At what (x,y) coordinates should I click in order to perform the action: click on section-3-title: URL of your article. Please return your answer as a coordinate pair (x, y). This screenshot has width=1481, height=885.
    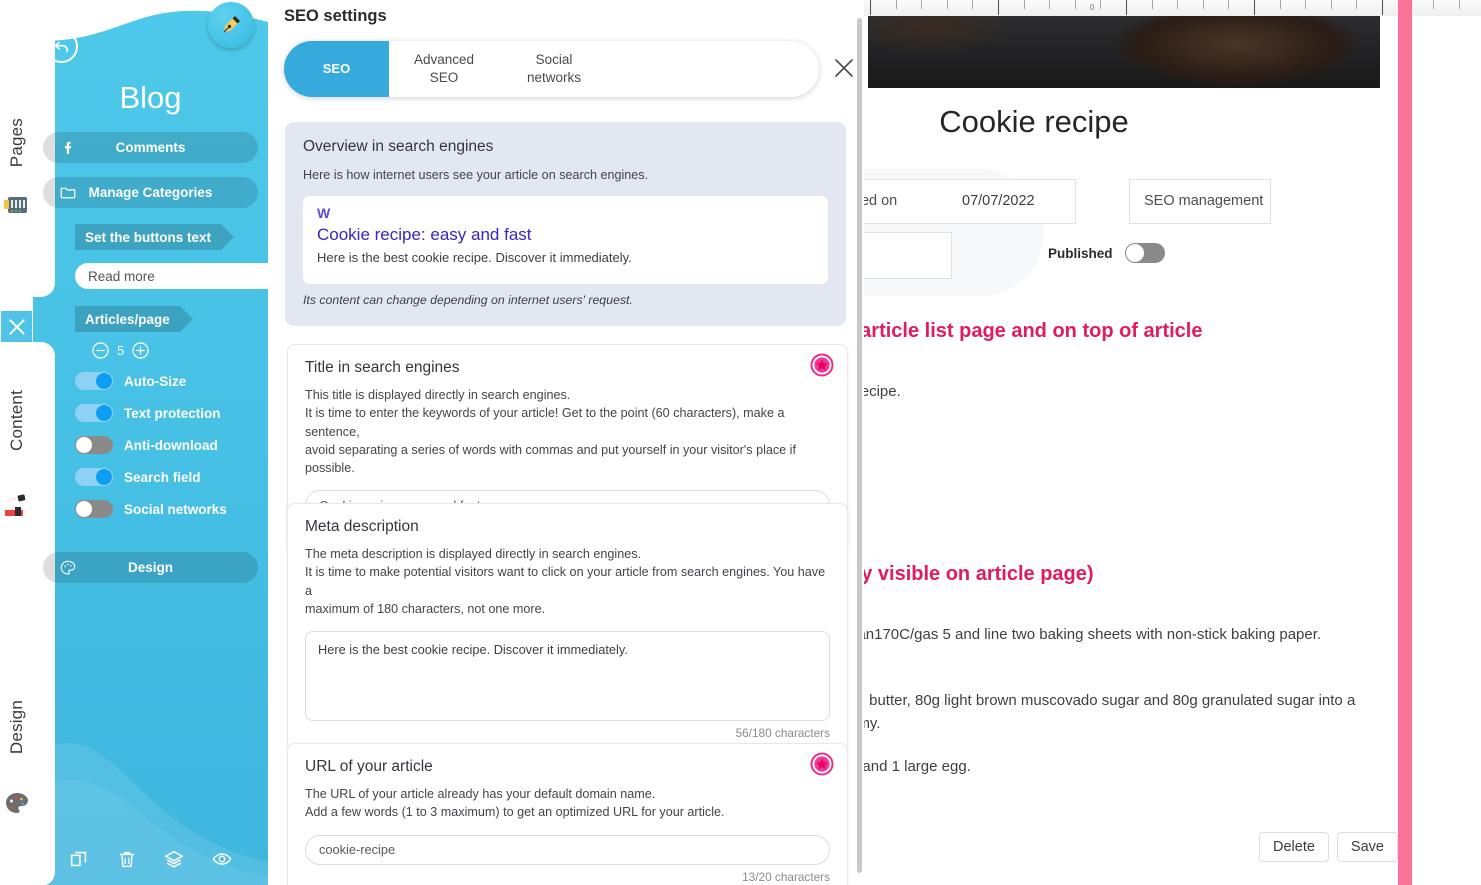
    Looking at the image, I should click on (369, 766).